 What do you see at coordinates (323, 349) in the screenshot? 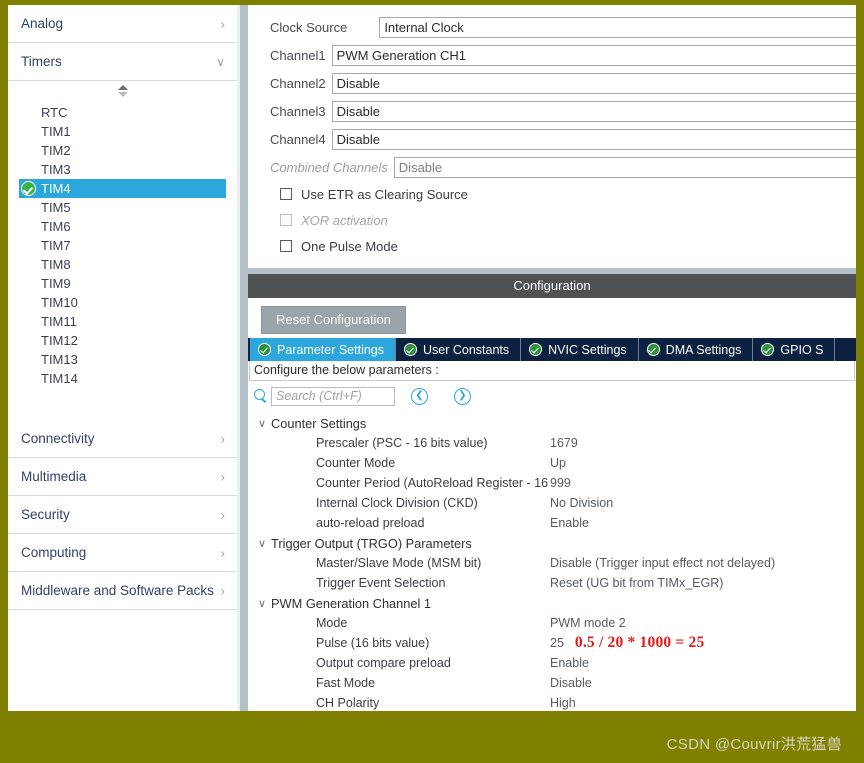
I see `tab-parameter-settings: Parameter Settings` at bounding box center [323, 349].